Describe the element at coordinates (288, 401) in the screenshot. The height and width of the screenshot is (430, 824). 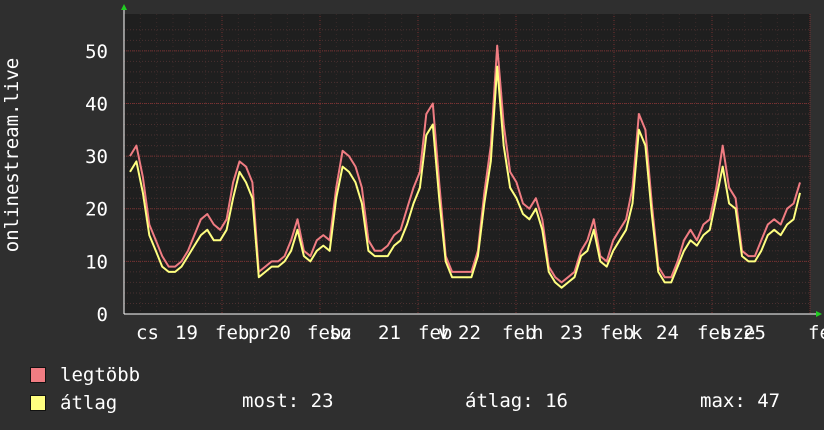
I see `stat-current: most: 23` at that location.